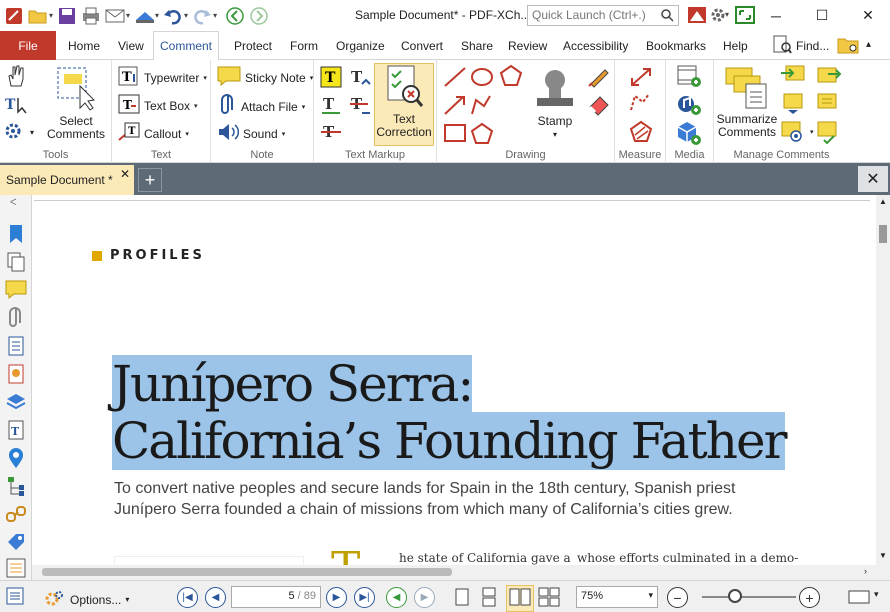  I want to click on save-icon, so click(67, 16).